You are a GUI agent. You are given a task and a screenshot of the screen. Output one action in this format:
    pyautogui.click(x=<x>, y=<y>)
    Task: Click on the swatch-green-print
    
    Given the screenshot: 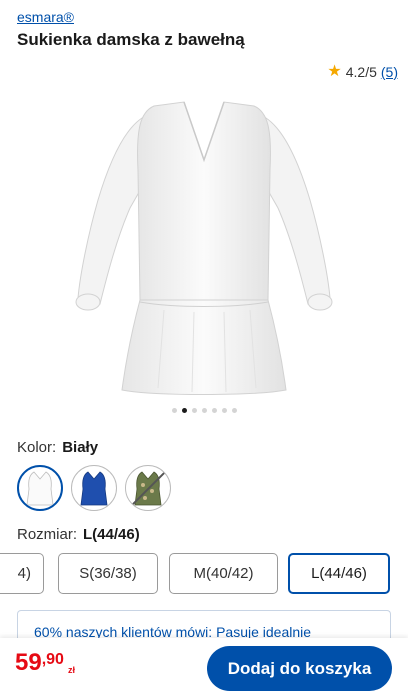 What is the action you would take?
    pyautogui.click(x=148, y=488)
    